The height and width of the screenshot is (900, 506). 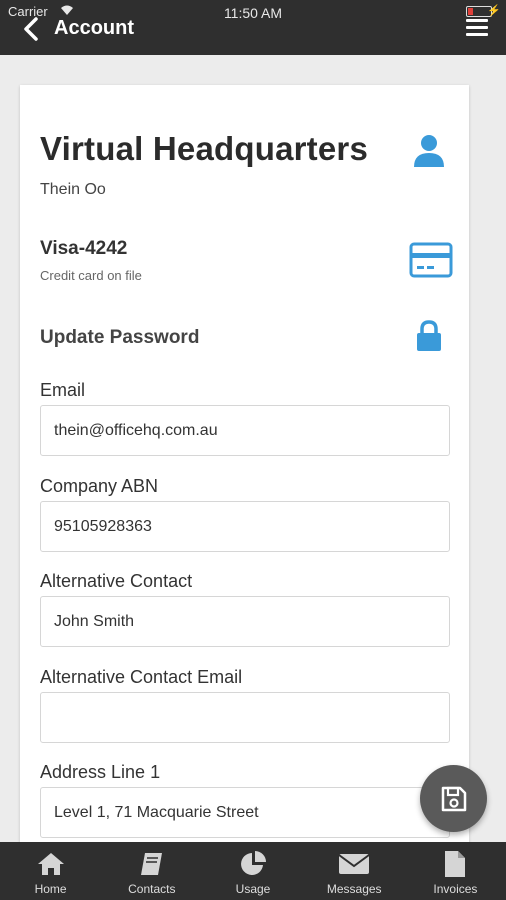 What do you see at coordinates (73, 189) in the screenshot?
I see `user-name: Thein Oo` at bounding box center [73, 189].